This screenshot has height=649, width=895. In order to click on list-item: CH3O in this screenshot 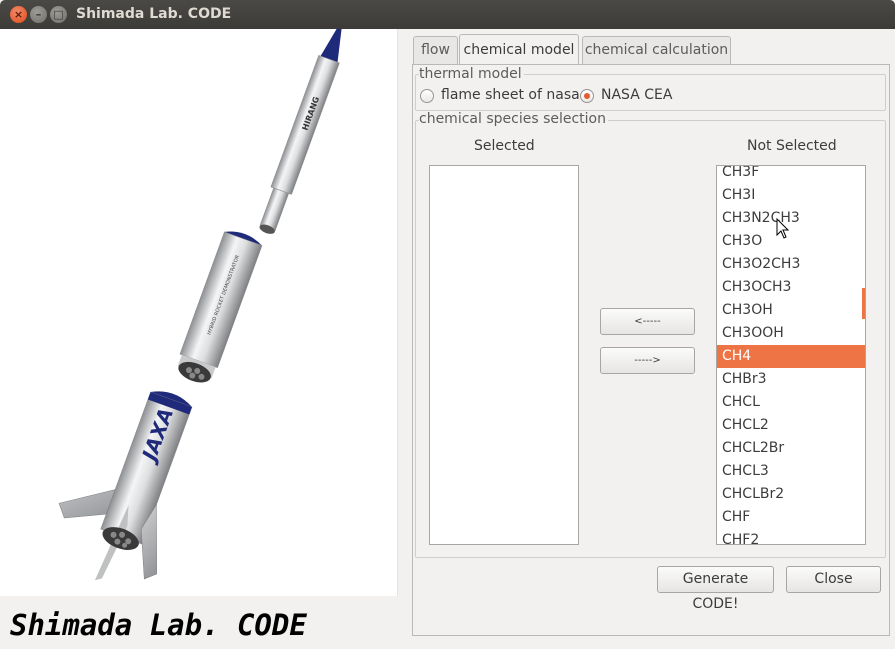, I will do `click(791, 241)`.